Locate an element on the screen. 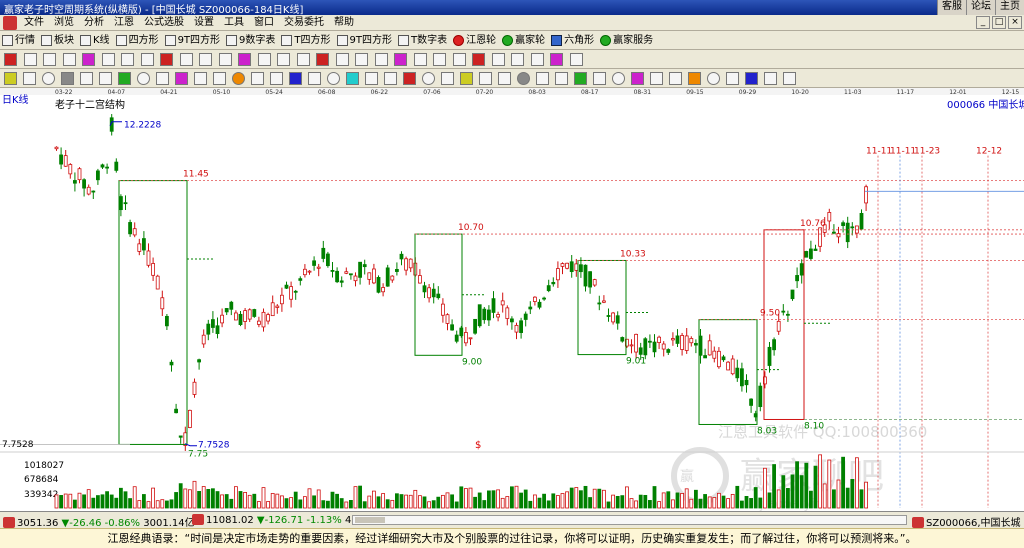  winner-wheel-button: 赢家轮 is located at coordinates (524, 40).